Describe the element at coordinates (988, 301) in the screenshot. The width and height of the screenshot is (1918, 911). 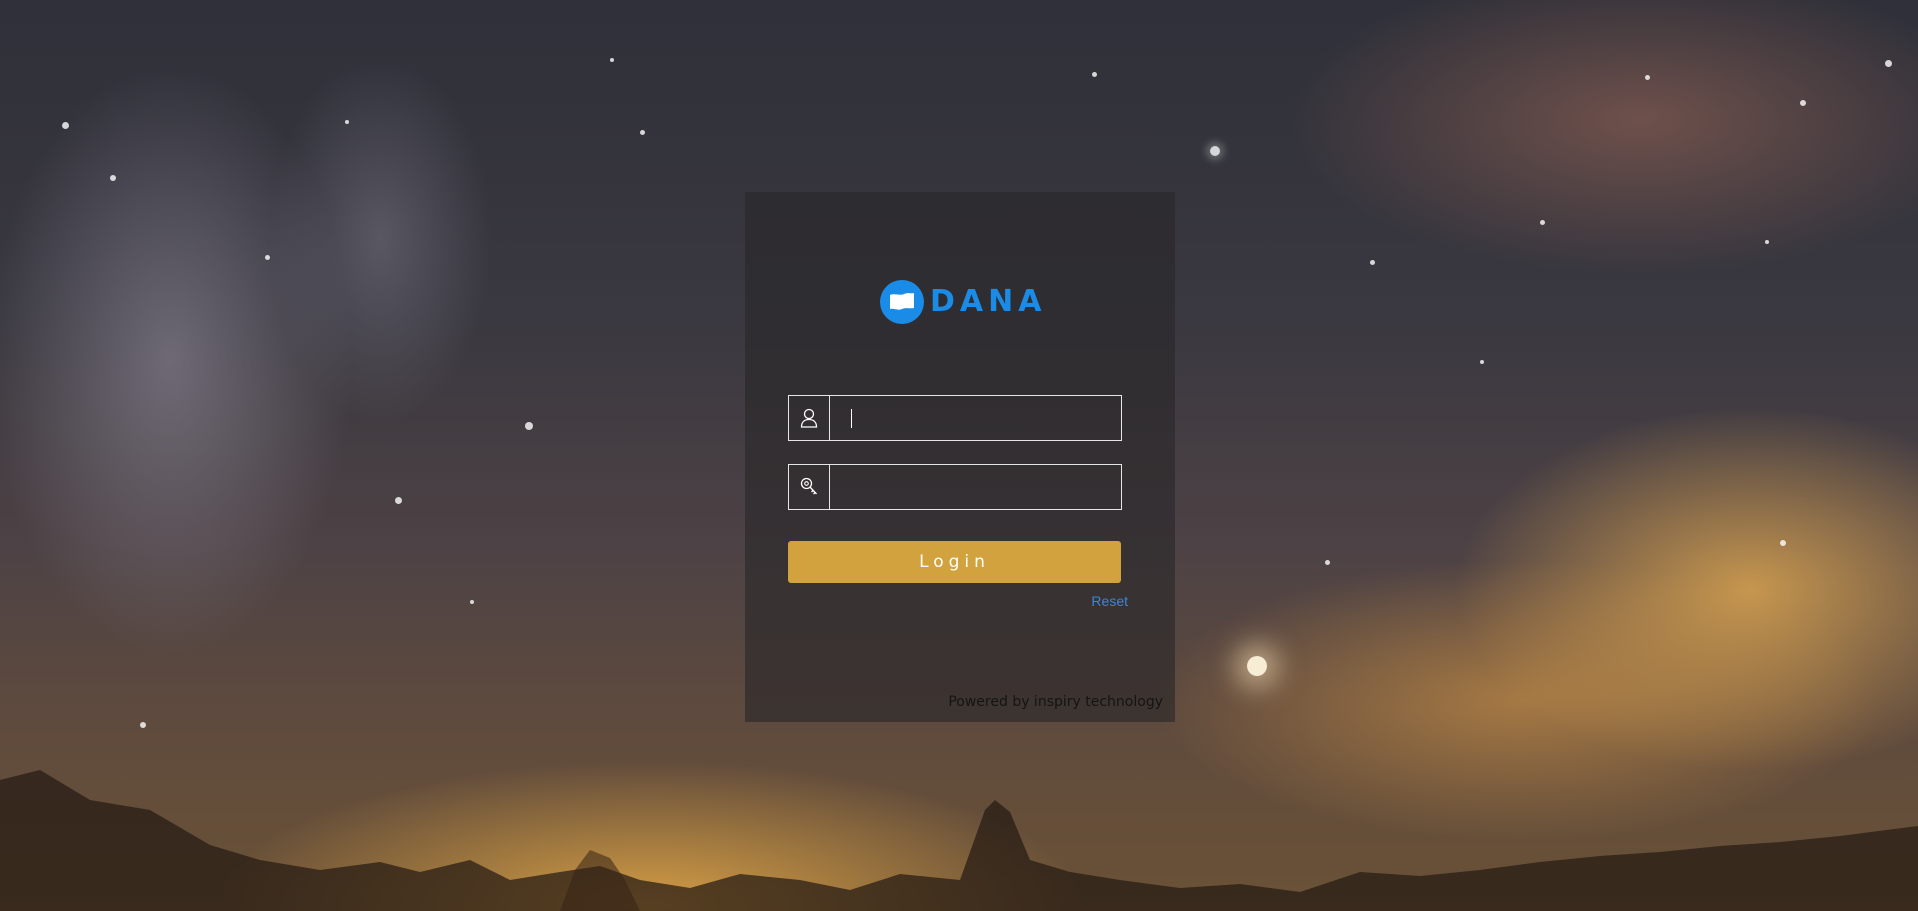
I see `brand-name: DANA` at that location.